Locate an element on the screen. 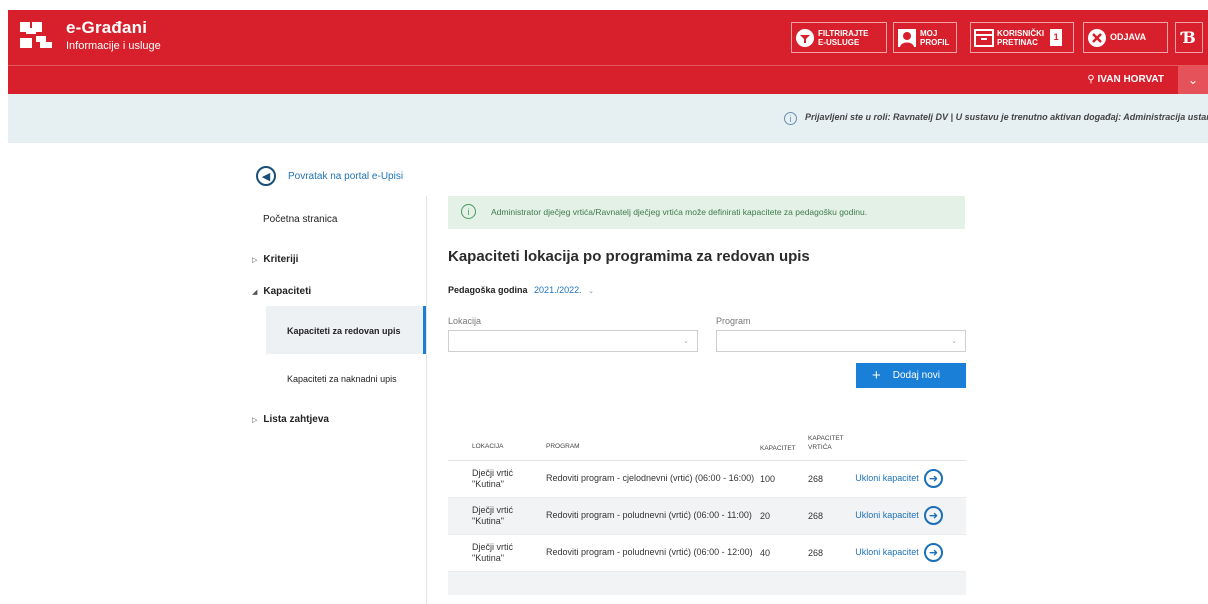 This screenshot has width=1208, height=604. user-menu: ⚲ IVAN HORVAT is located at coordinates (1125, 79).